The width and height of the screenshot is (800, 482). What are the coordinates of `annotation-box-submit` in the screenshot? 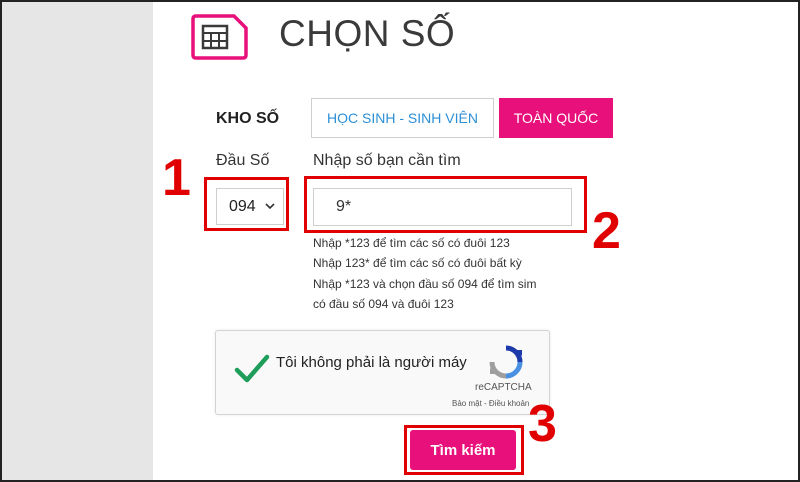 It's located at (464, 450).